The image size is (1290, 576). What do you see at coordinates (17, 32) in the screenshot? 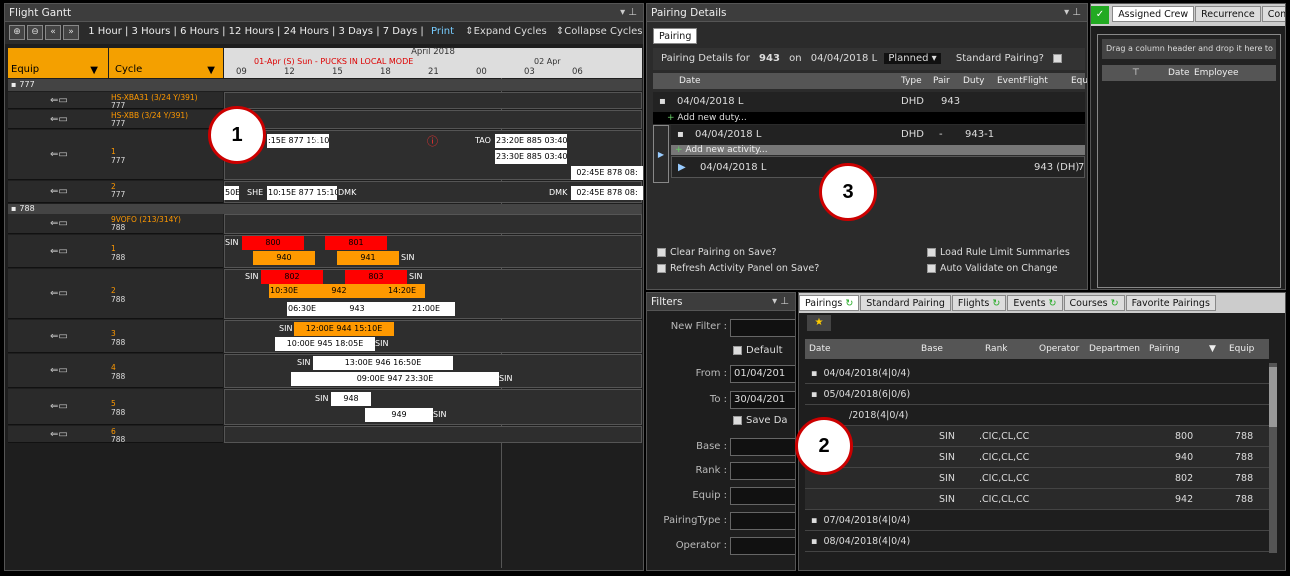
I see `zoom-in-icon: ⊕` at bounding box center [17, 32].